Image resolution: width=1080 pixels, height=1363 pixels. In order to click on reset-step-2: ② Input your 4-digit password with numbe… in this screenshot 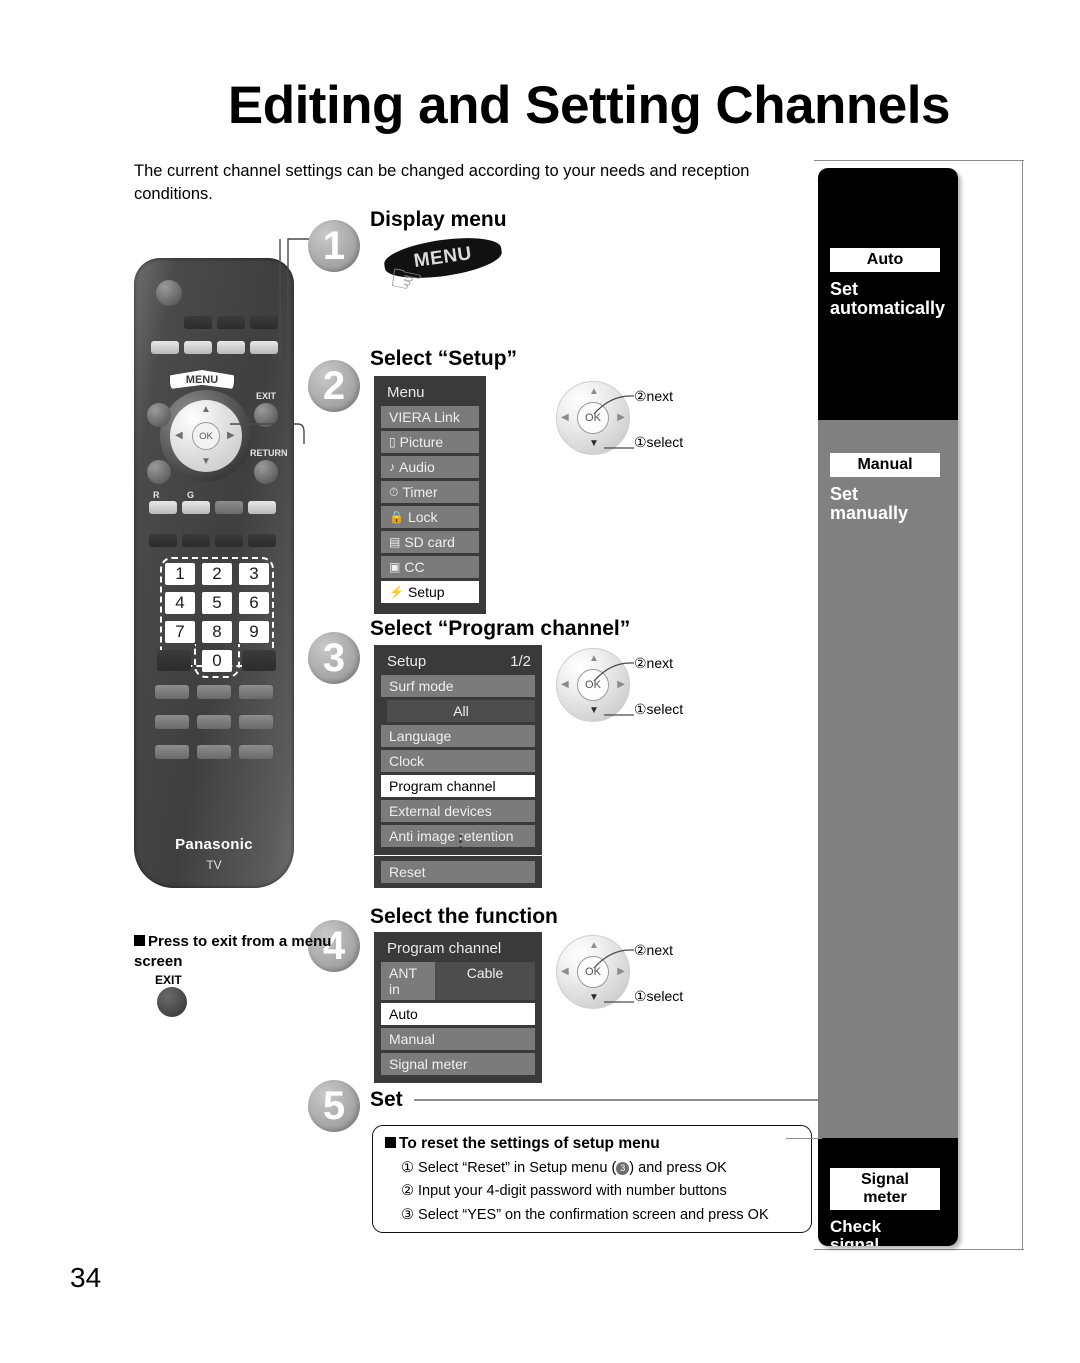, I will do `click(600, 1191)`.